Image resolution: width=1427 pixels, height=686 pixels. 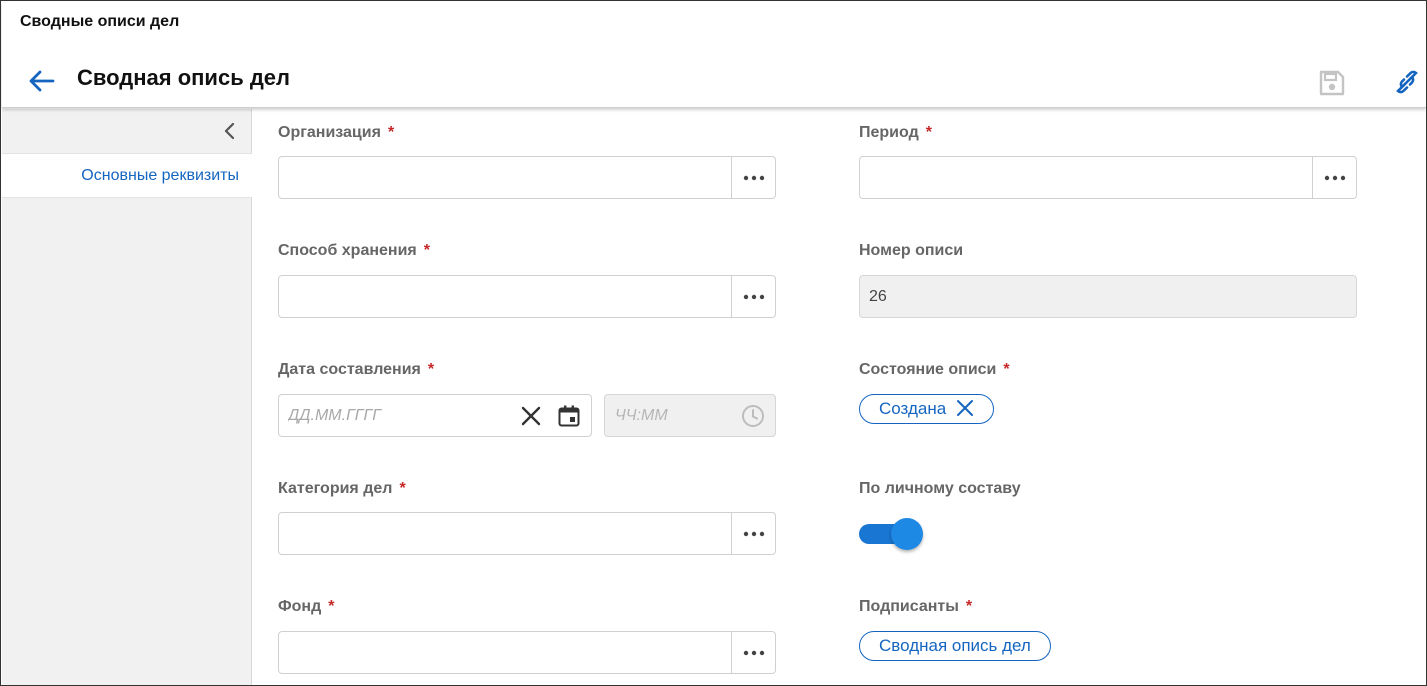 What do you see at coordinates (1086, 177) in the screenshot?
I see `period-input` at bounding box center [1086, 177].